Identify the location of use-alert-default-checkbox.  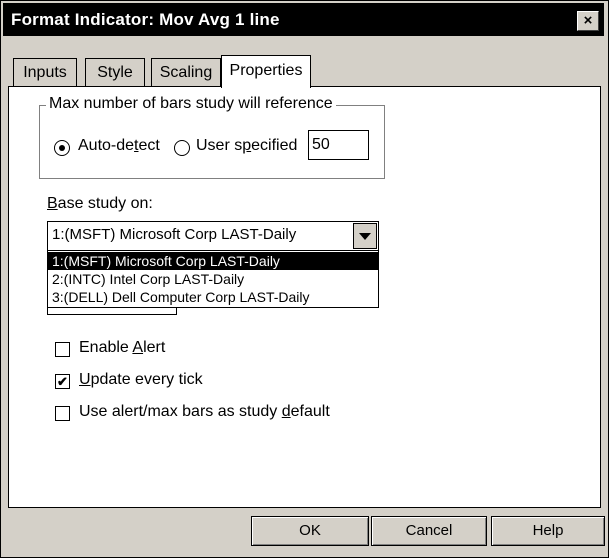
(62, 413).